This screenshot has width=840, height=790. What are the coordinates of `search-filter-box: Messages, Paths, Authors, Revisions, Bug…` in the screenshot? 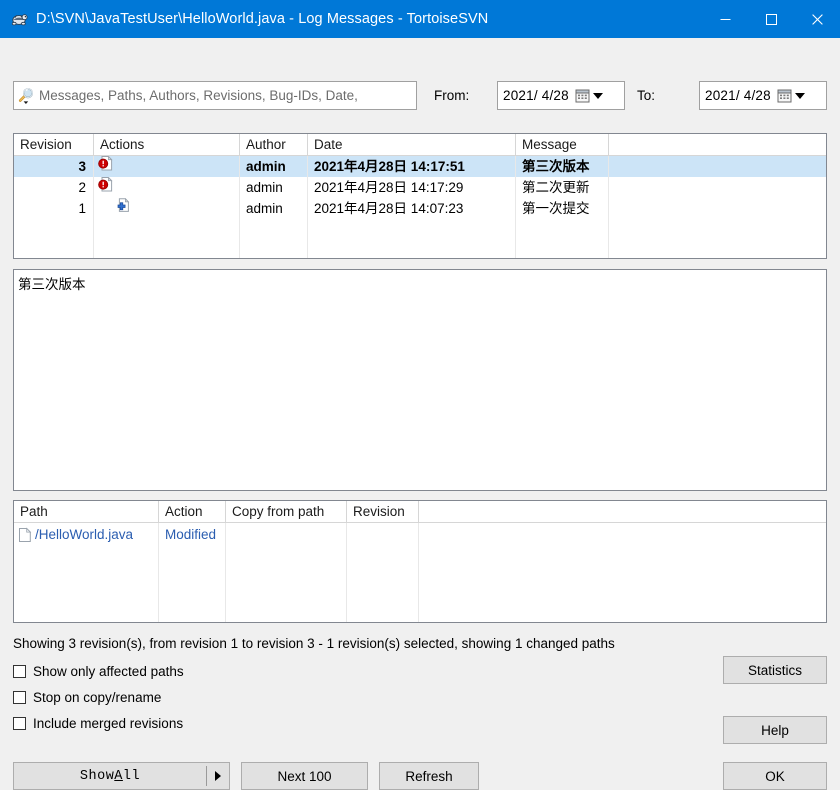 It's located at (215, 95).